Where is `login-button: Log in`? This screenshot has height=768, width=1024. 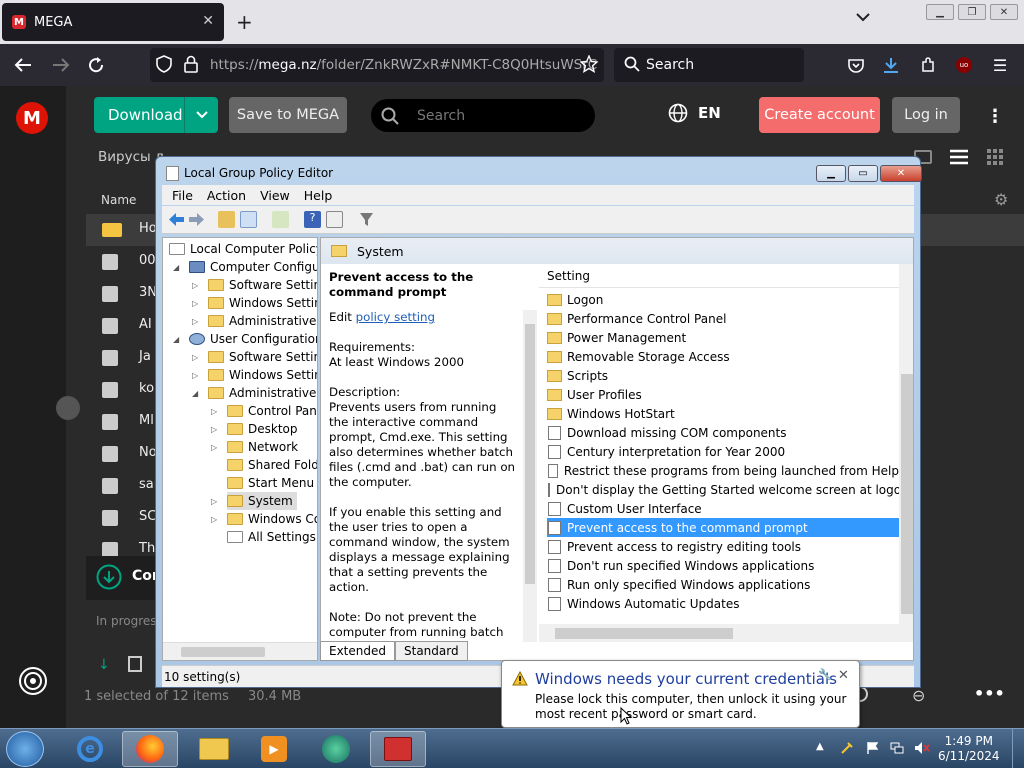
login-button: Log in is located at coordinates (926, 115).